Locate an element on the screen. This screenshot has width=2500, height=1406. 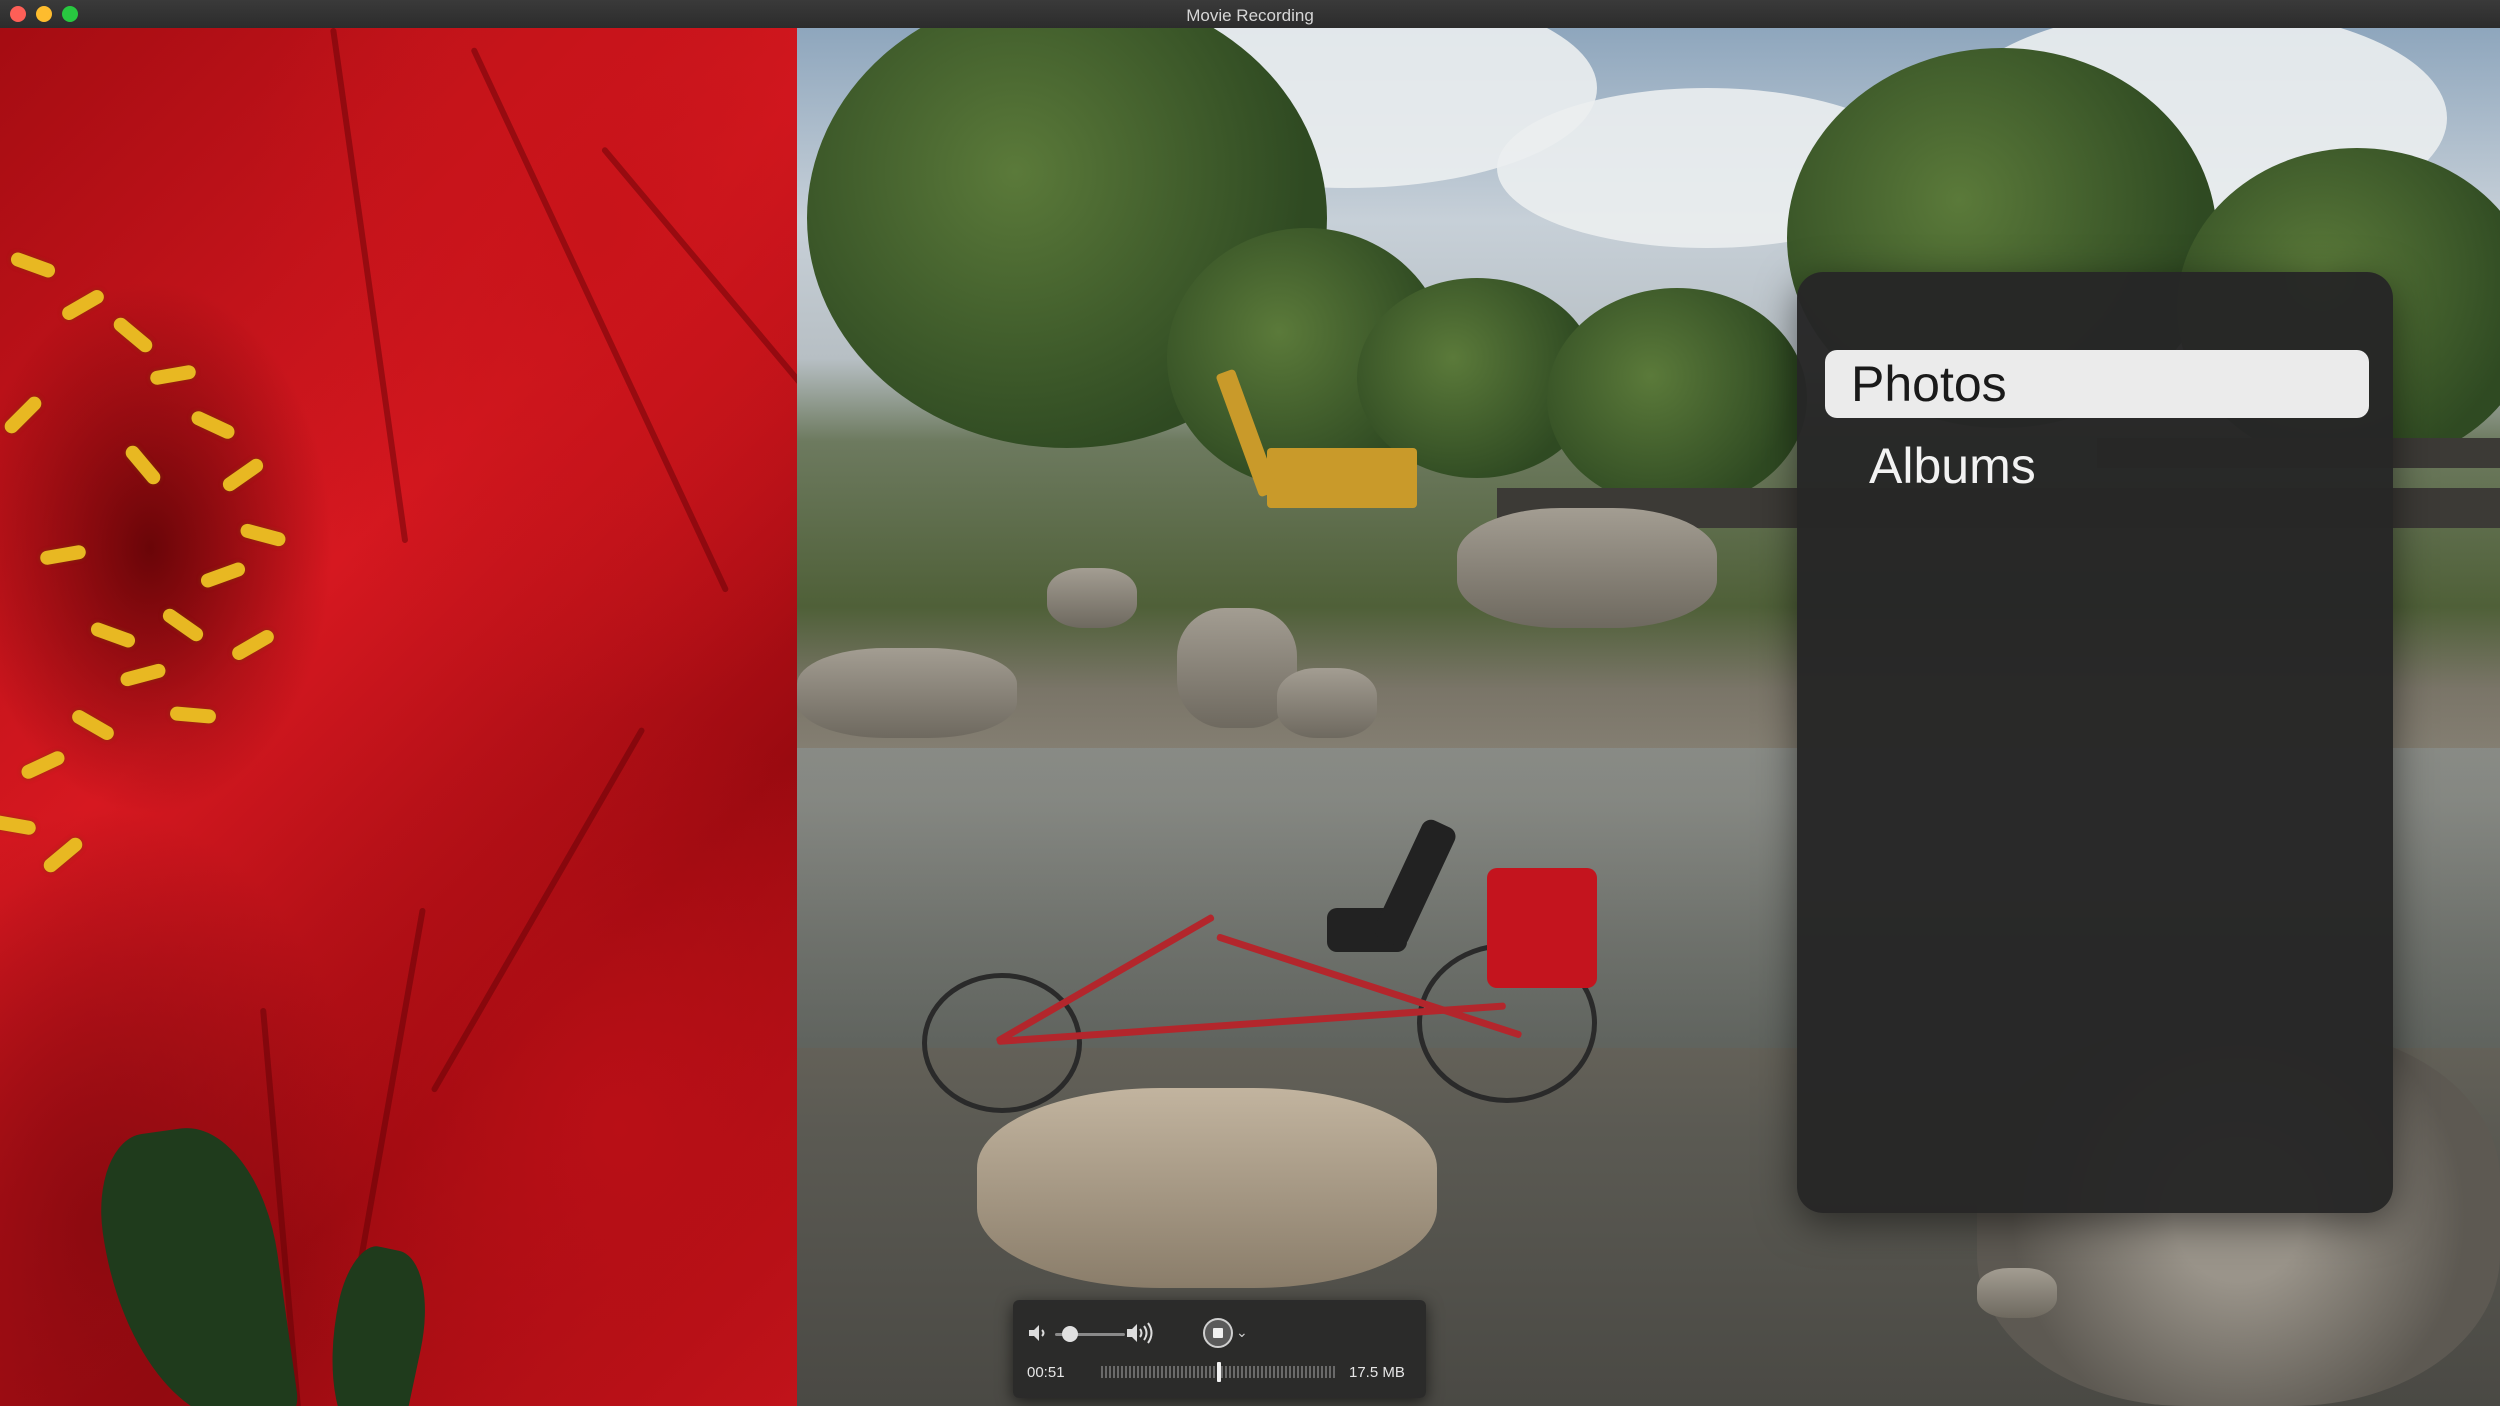
title-bar: Movie Recording is located at coordinates (1250, 14).